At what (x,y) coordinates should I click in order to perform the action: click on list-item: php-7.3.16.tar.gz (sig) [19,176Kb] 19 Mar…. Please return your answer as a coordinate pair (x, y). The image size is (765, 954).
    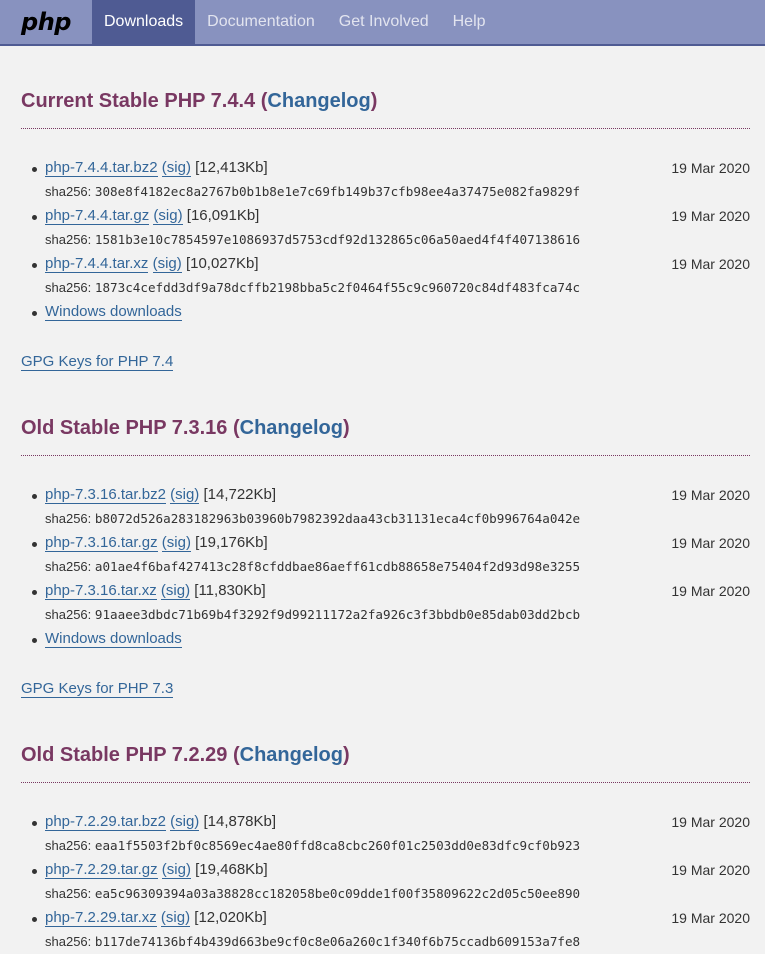
    Looking at the image, I should click on (385, 555).